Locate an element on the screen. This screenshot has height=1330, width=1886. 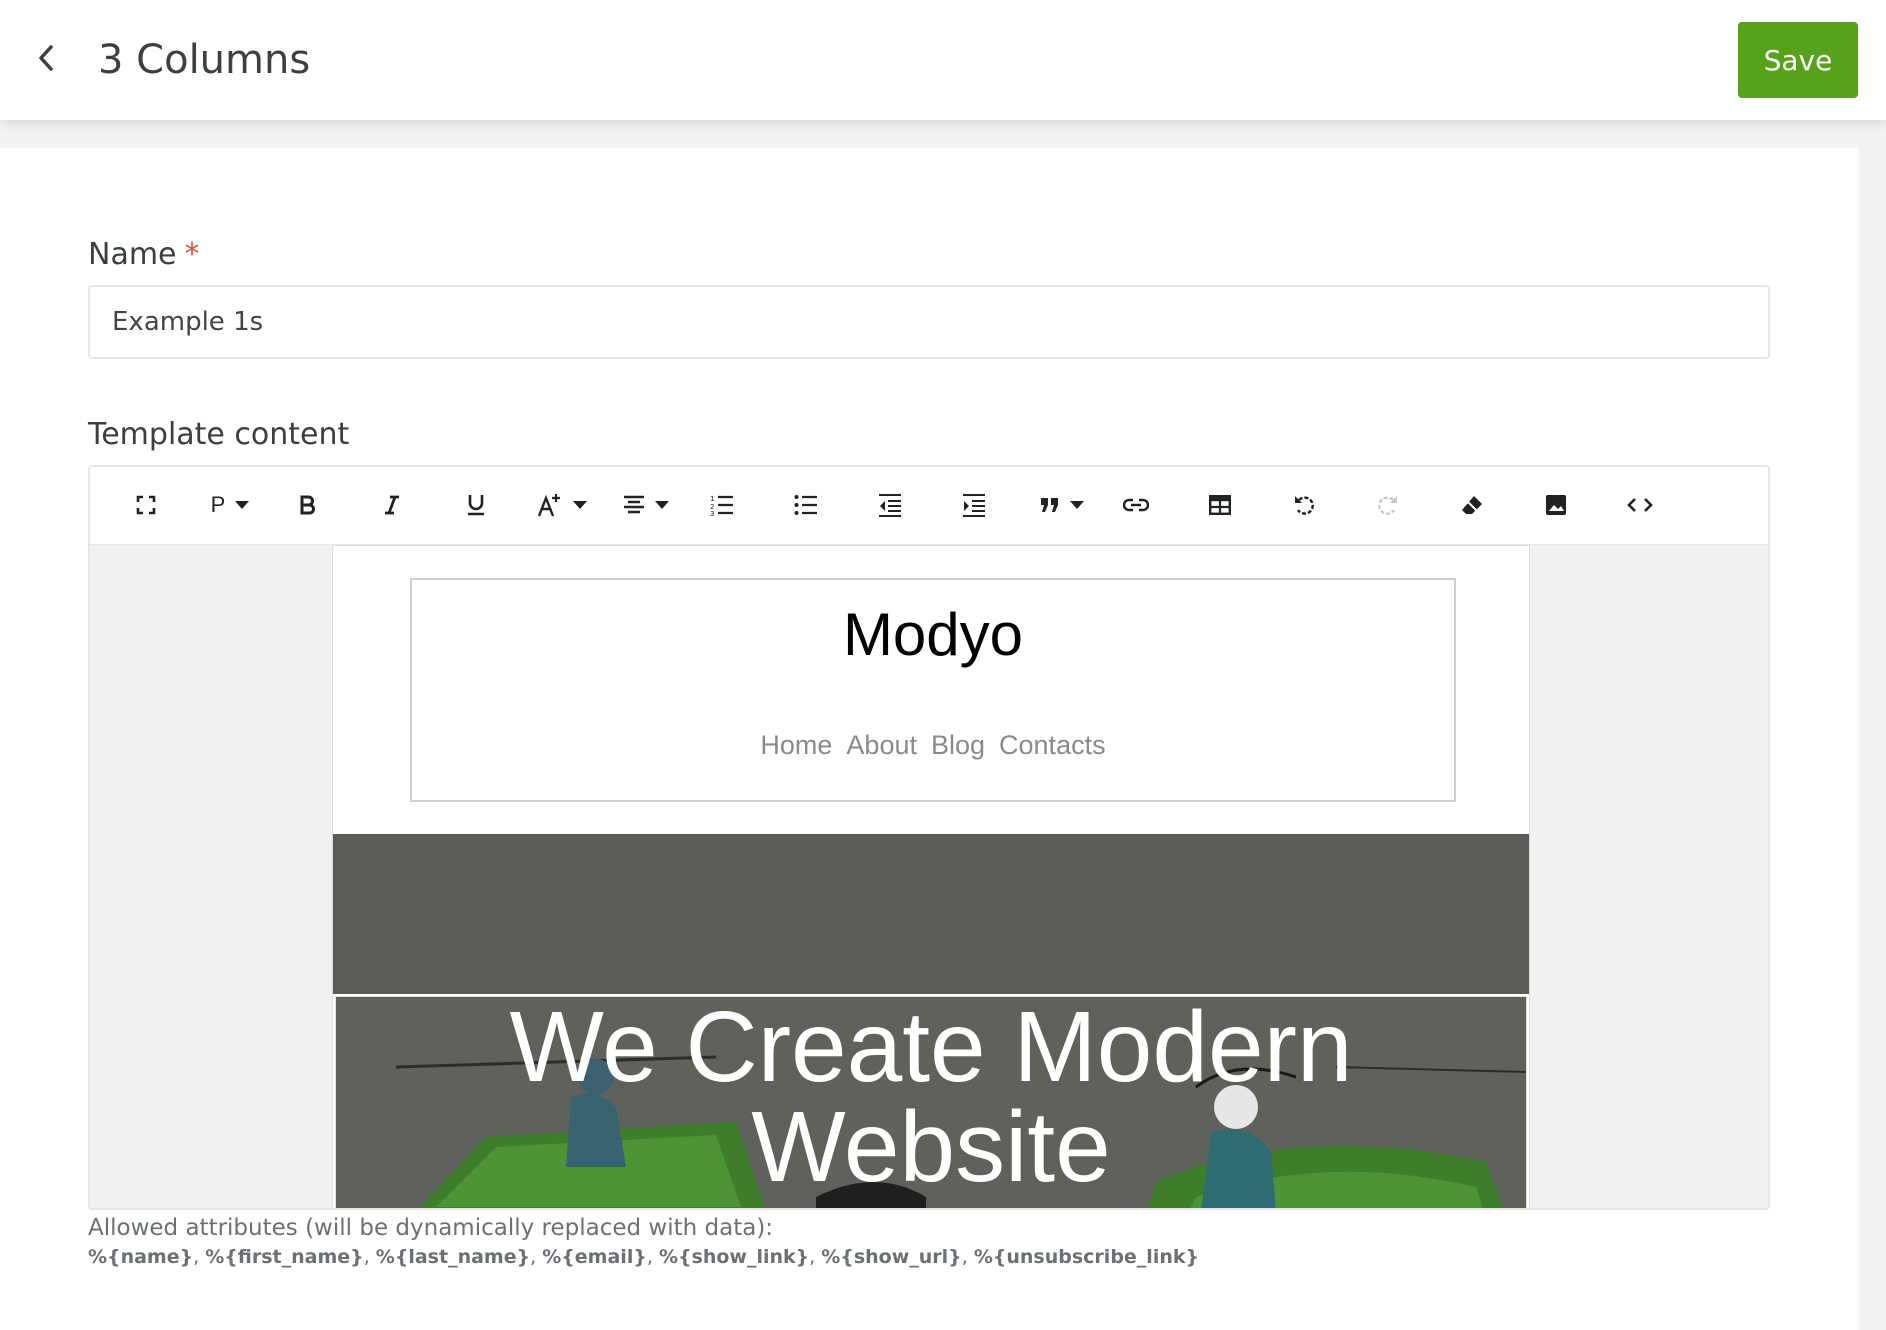
bold-button is located at coordinates (308, 505).